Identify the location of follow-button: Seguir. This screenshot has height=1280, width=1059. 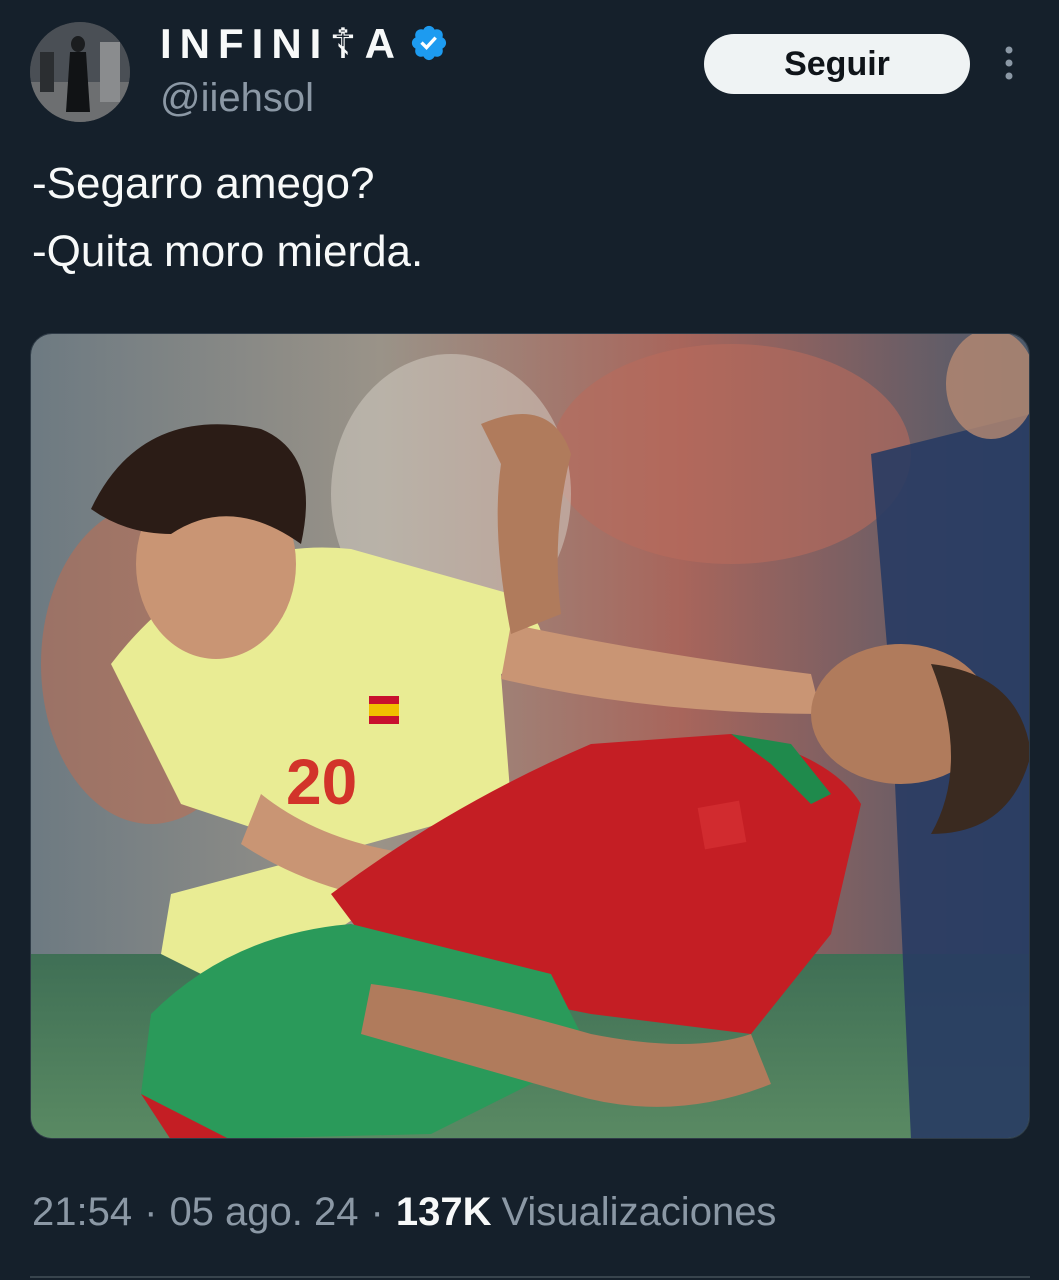
(837, 64).